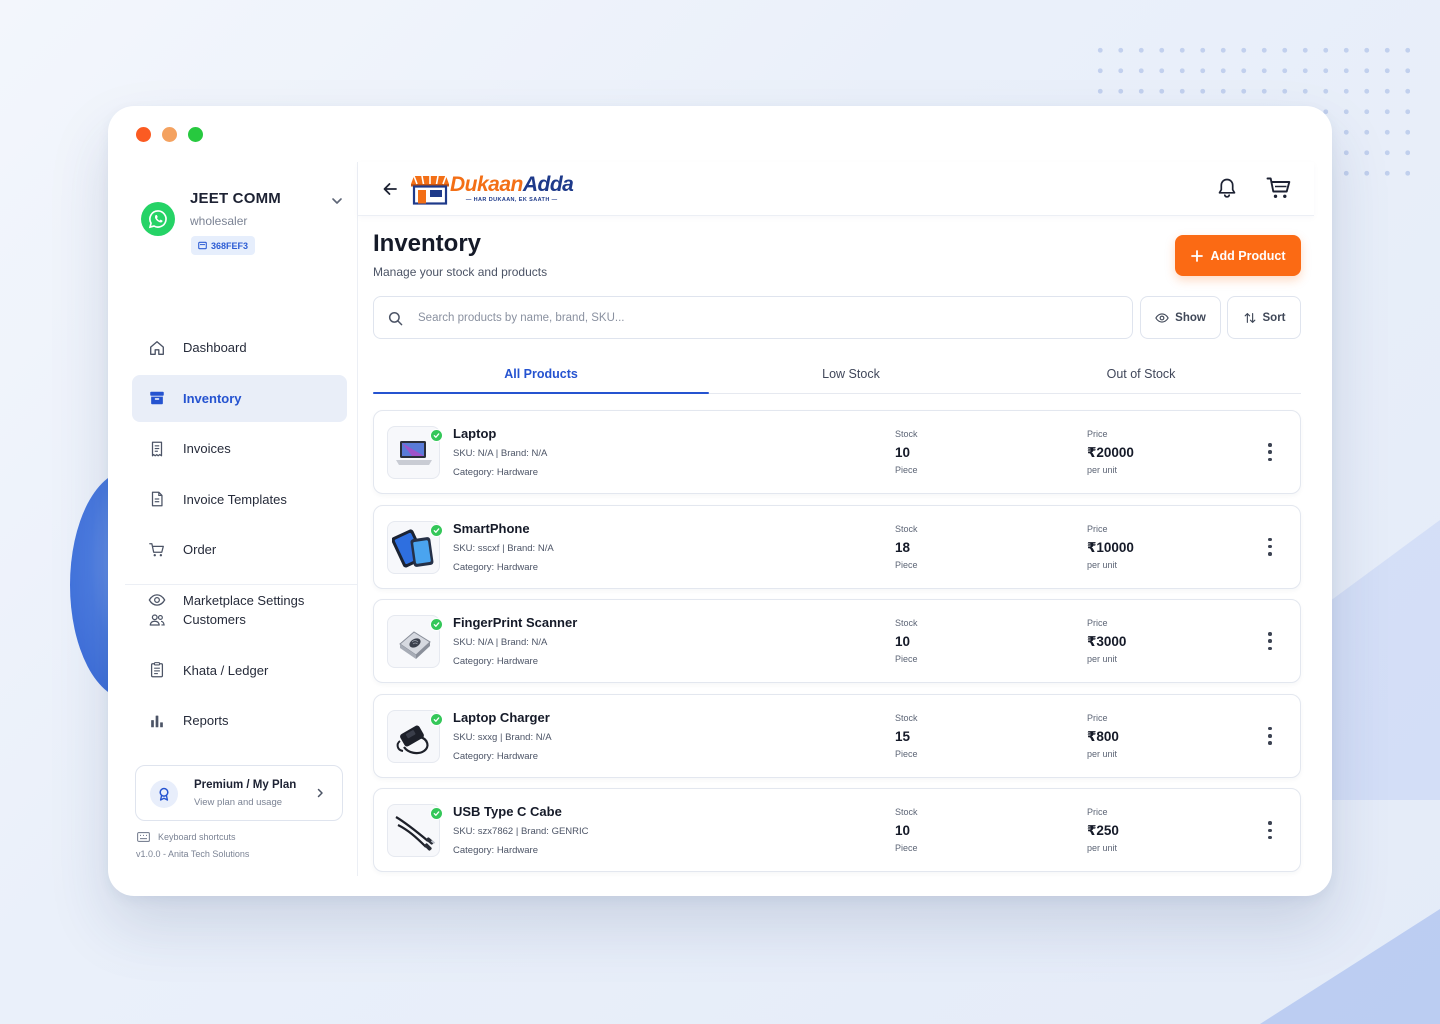 The height and width of the screenshot is (1024, 1440). Describe the element at coordinates (395, 318) in the screenshot. I see `search-icon` at that location.